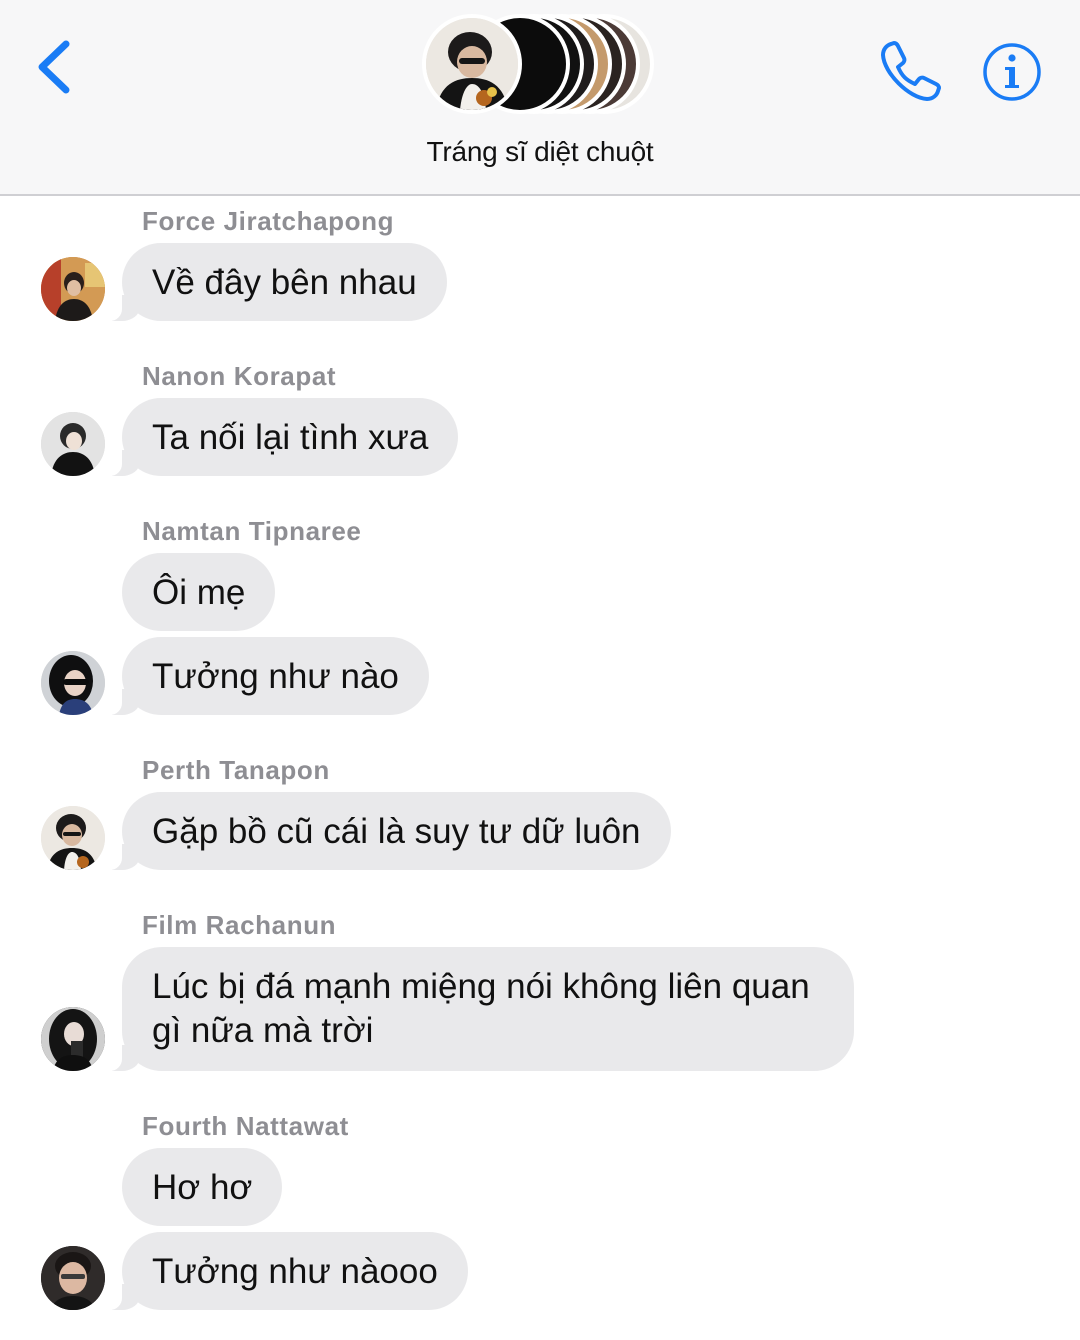 Image resolution: width=1080 pixels, height=1340 pixels. I want to click on audio-call-button, so click(911, 71).